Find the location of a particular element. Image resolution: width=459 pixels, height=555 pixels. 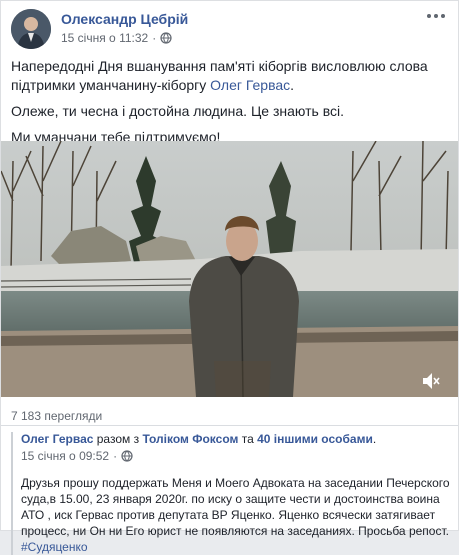

shared-post-meta: 15 січня о 09:52 · is located at coordinates (236, 456).